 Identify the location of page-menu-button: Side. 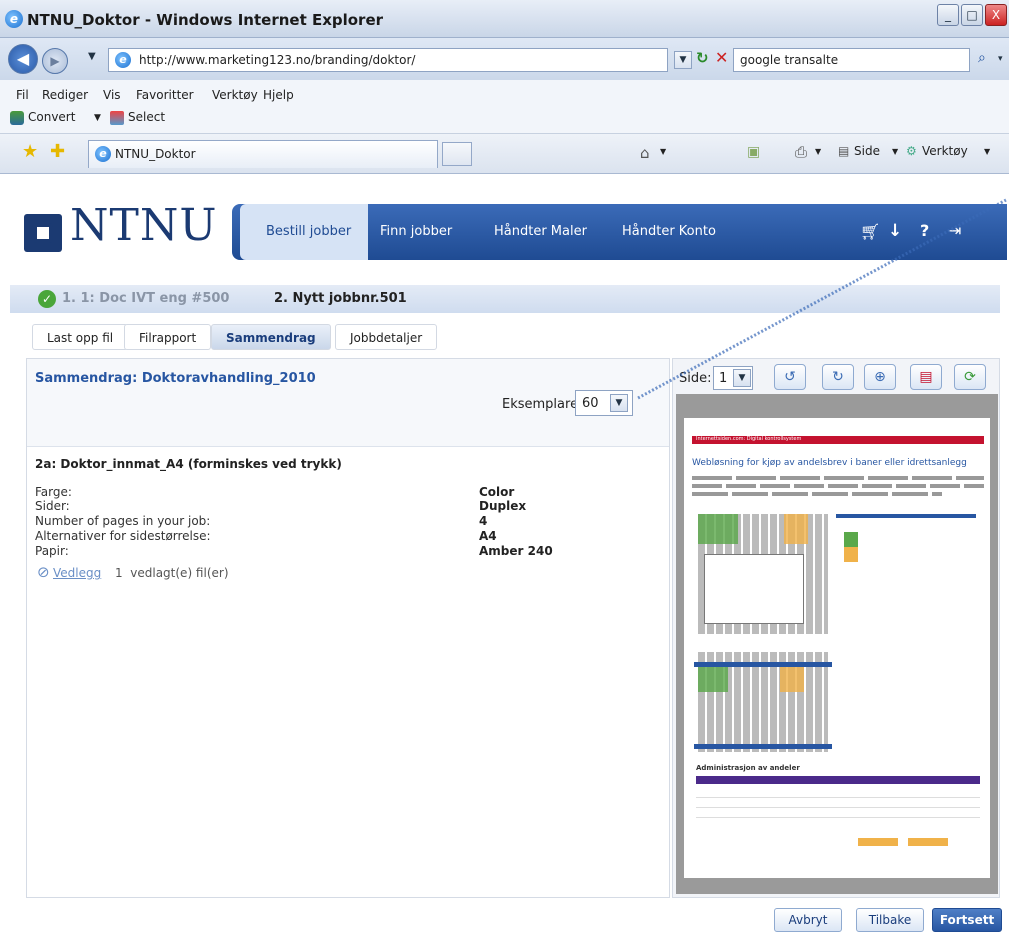
(867, 151).